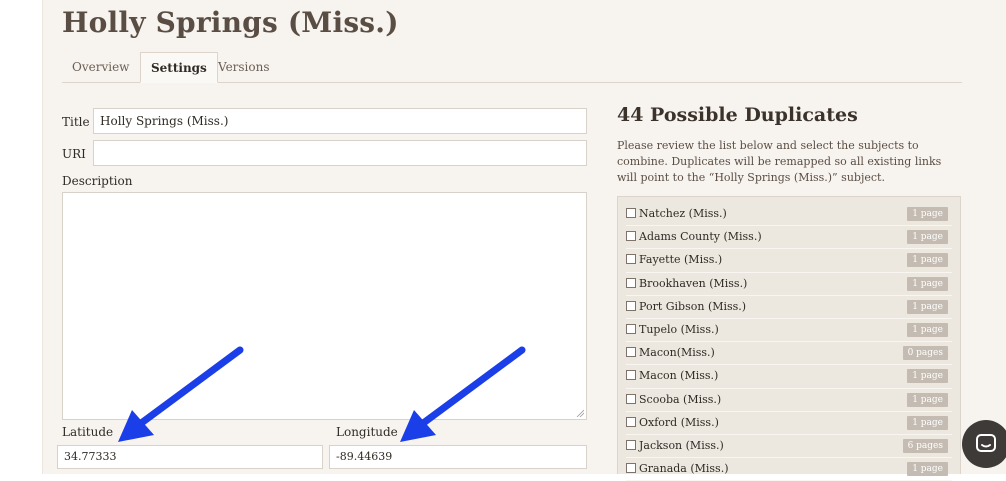 The width and height of the screenshot is (1006, 481). Describe the element at coordinates (580, 413) in the screenshot. I see `resize-grip-icon` at that location.